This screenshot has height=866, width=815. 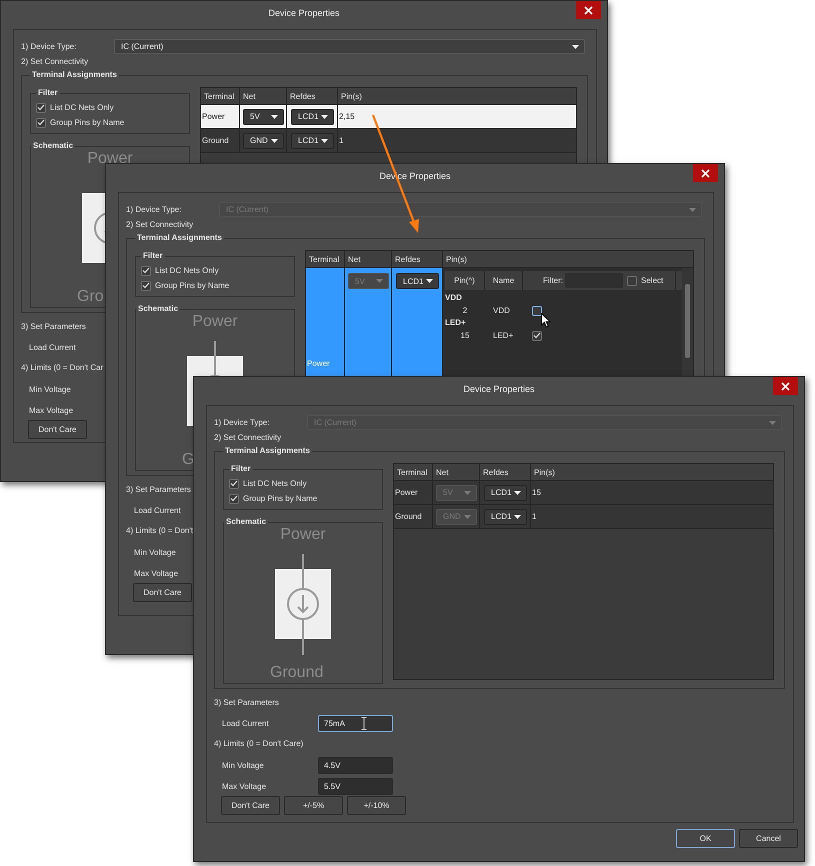 I want to click on table-row: Ground GND LCD1 1, so click(x=388, y=141).